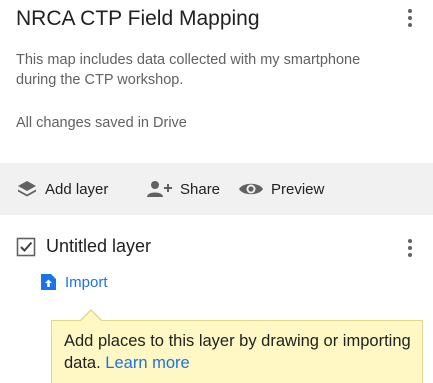 The height and width of the screenshot is (383, 433). I want to click on save-status: All changes saved in Drive, so click(101, 123).